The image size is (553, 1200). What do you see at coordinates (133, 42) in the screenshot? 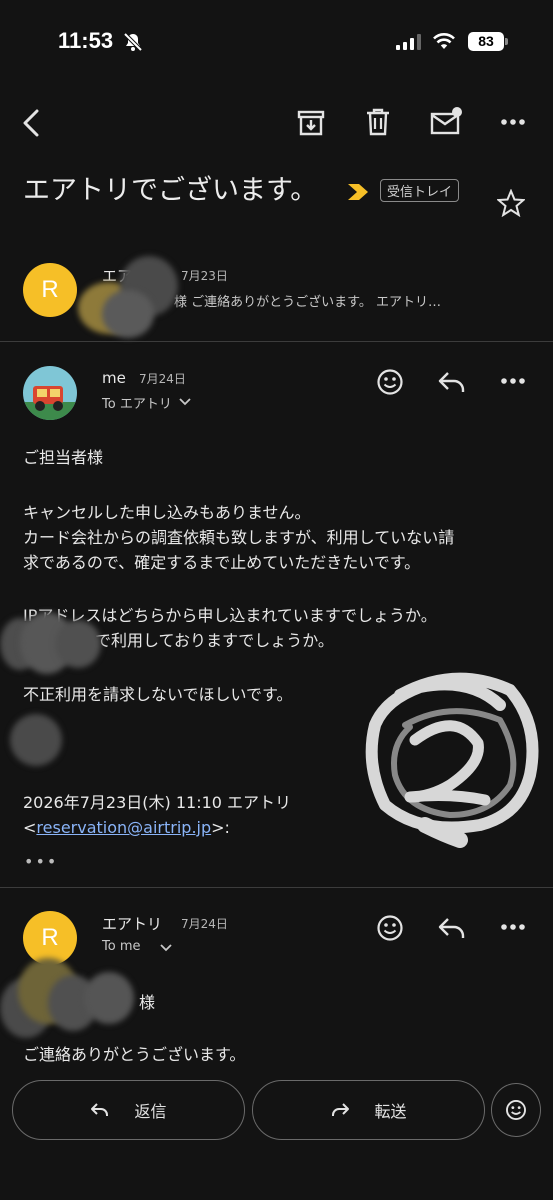
I see `silent-bell-icon` at bounding box center [133, 42].